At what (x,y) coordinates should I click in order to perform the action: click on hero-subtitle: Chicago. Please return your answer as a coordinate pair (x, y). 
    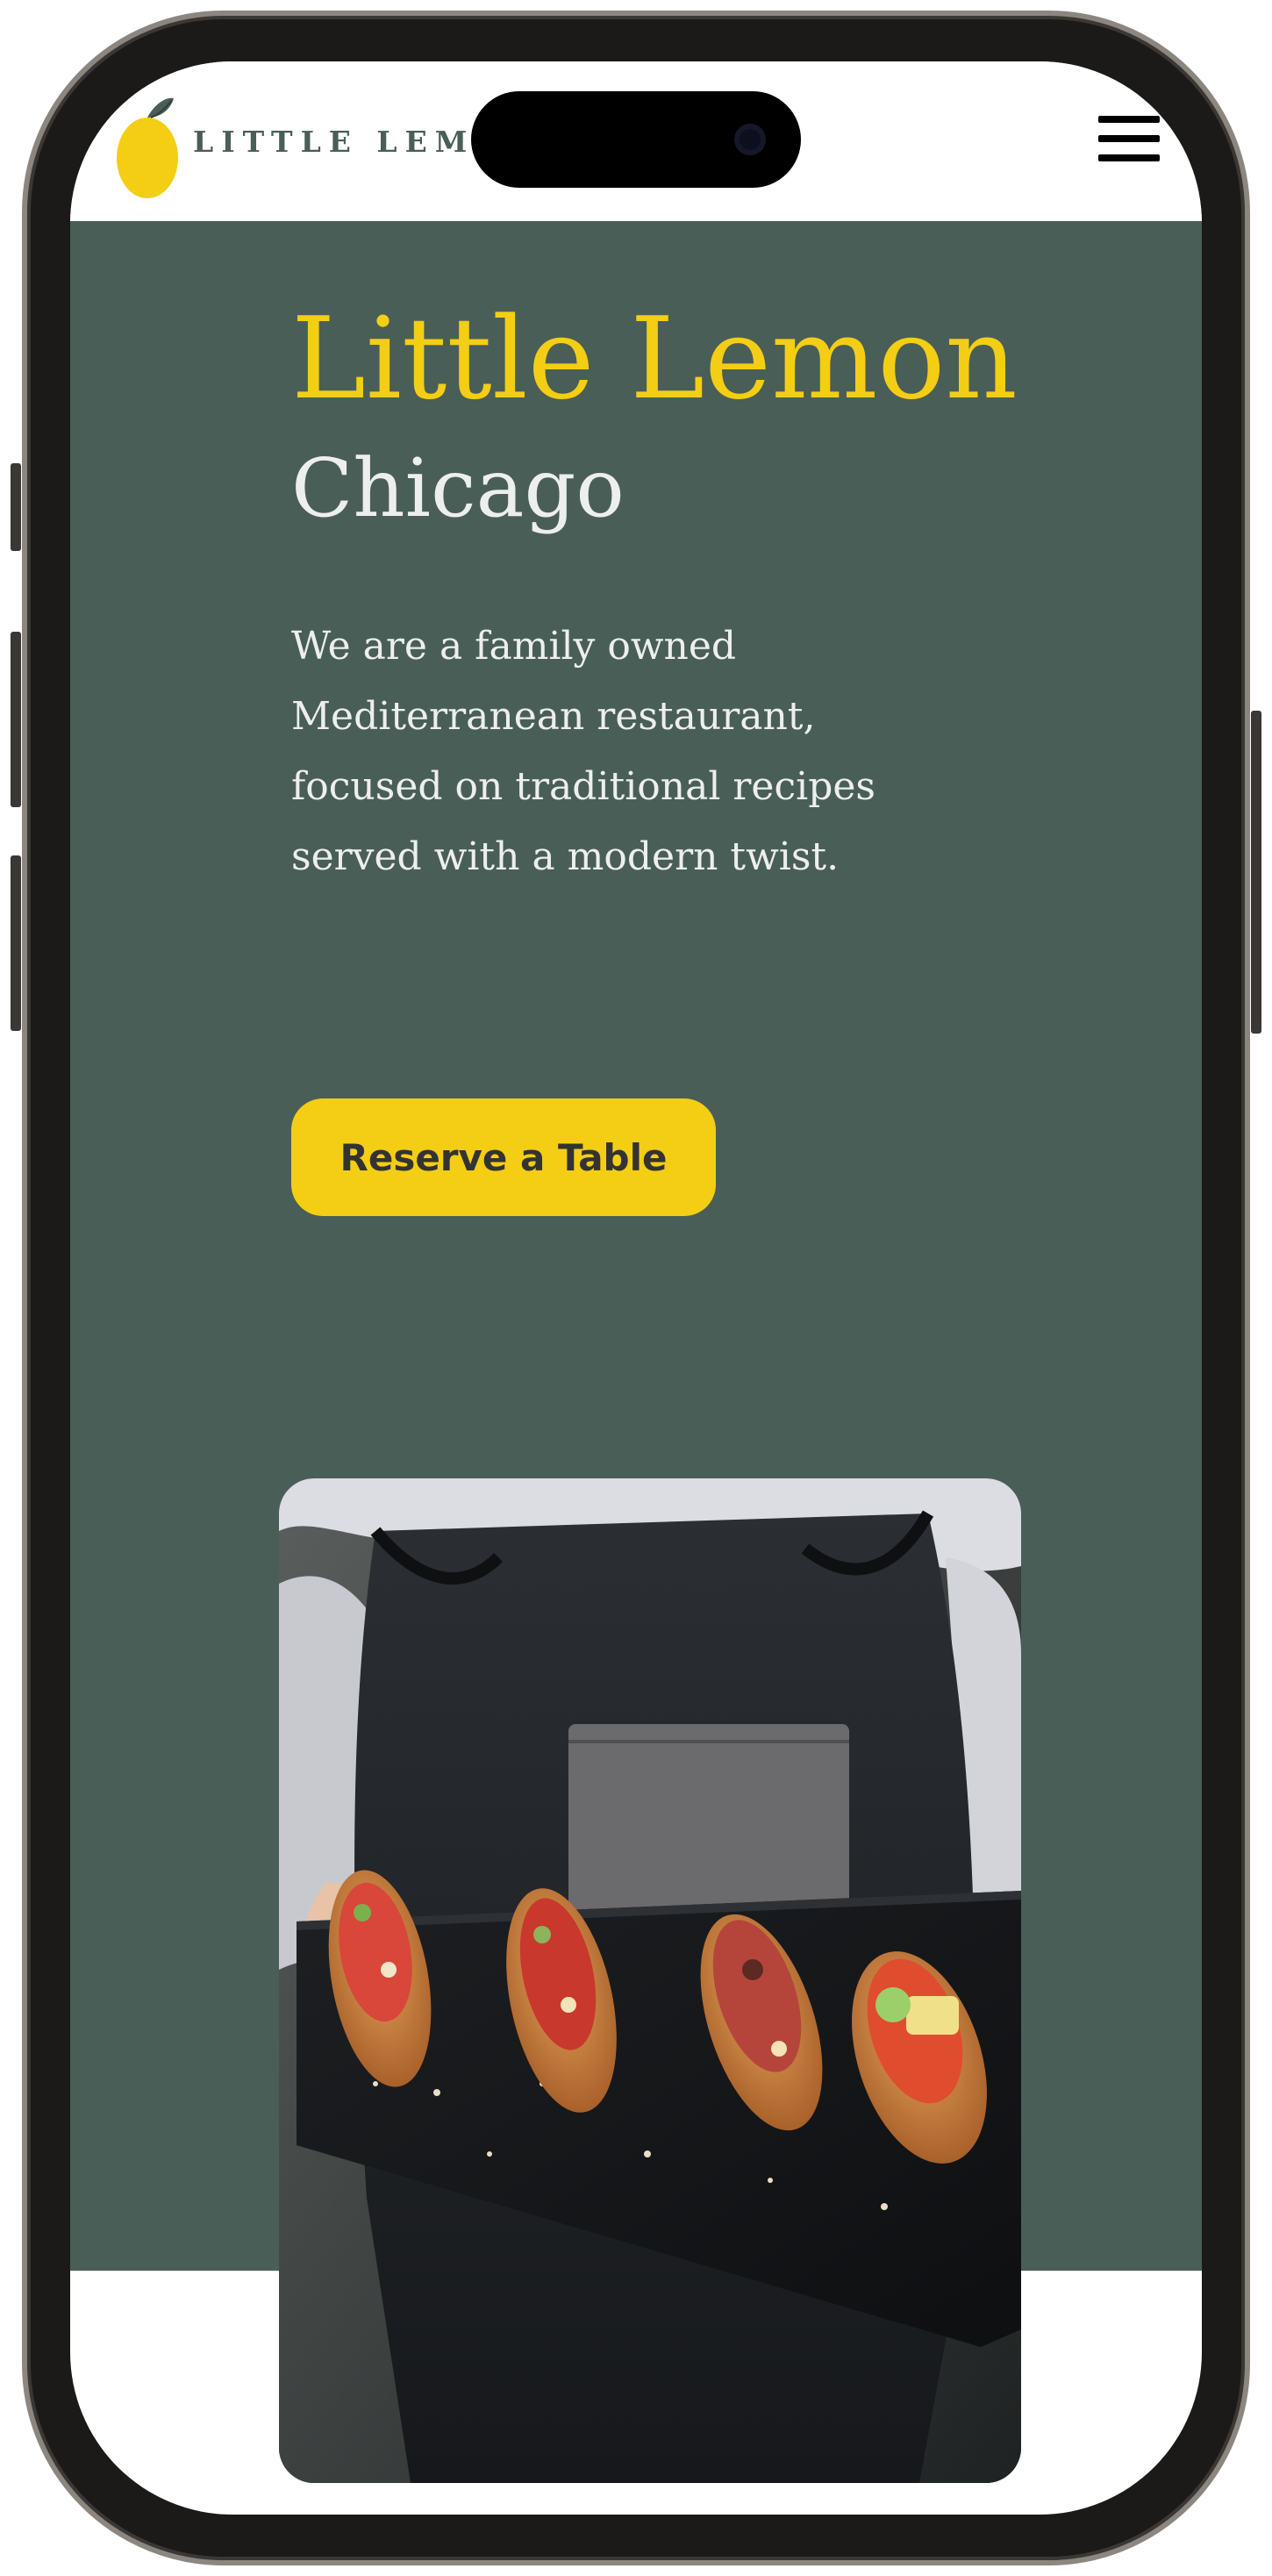
    Looking at the image, I should click on (458, 488).